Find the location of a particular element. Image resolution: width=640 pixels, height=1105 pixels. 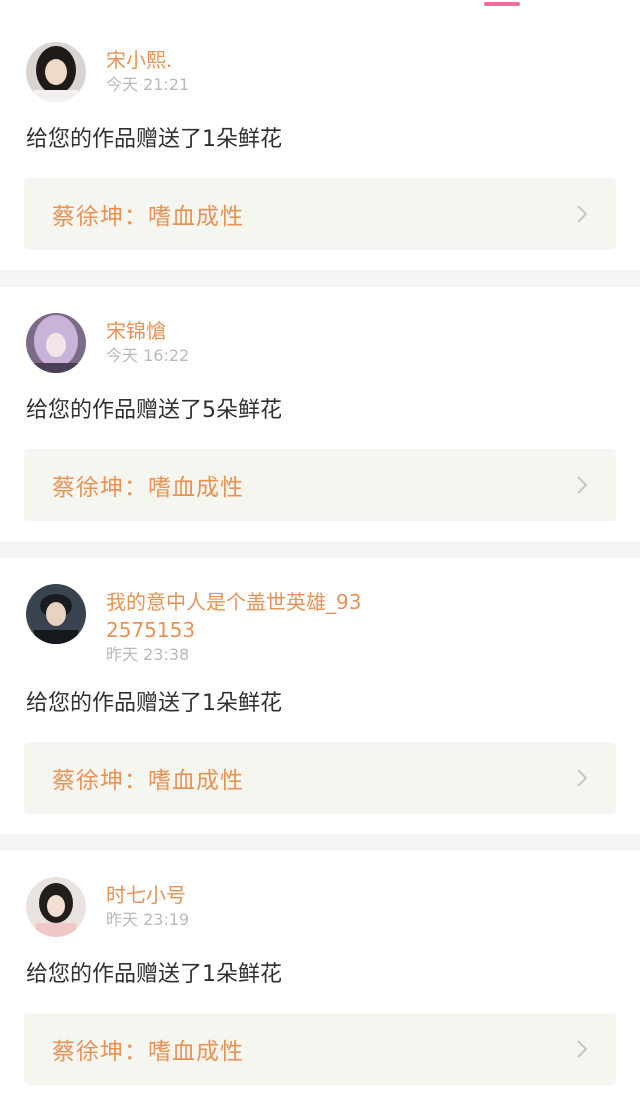

username: 时七小号 is located at coordinates (147, 895).